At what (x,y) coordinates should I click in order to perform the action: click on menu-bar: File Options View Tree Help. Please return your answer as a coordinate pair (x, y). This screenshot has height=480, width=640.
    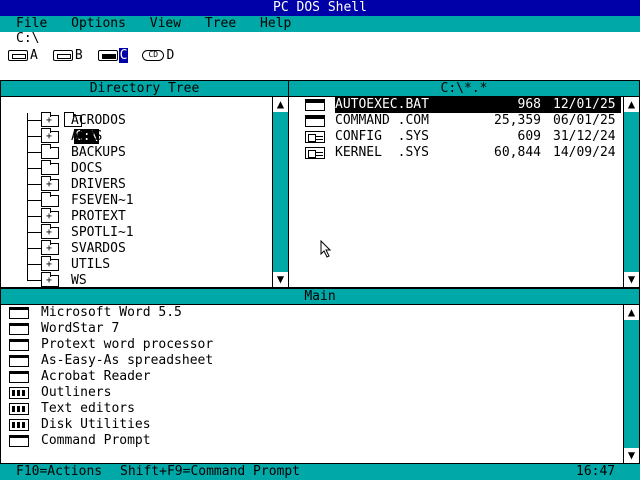
    Looking at the image, I should click on (320, 24).